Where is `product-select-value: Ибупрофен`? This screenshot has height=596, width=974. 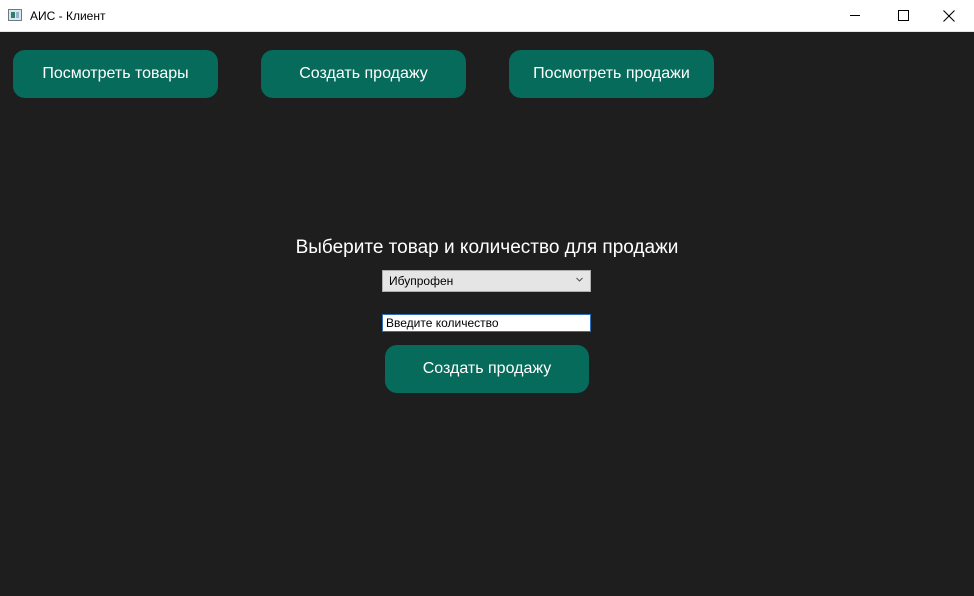 product-select-value: Ибупрофен is located at coordinates (421, 281).